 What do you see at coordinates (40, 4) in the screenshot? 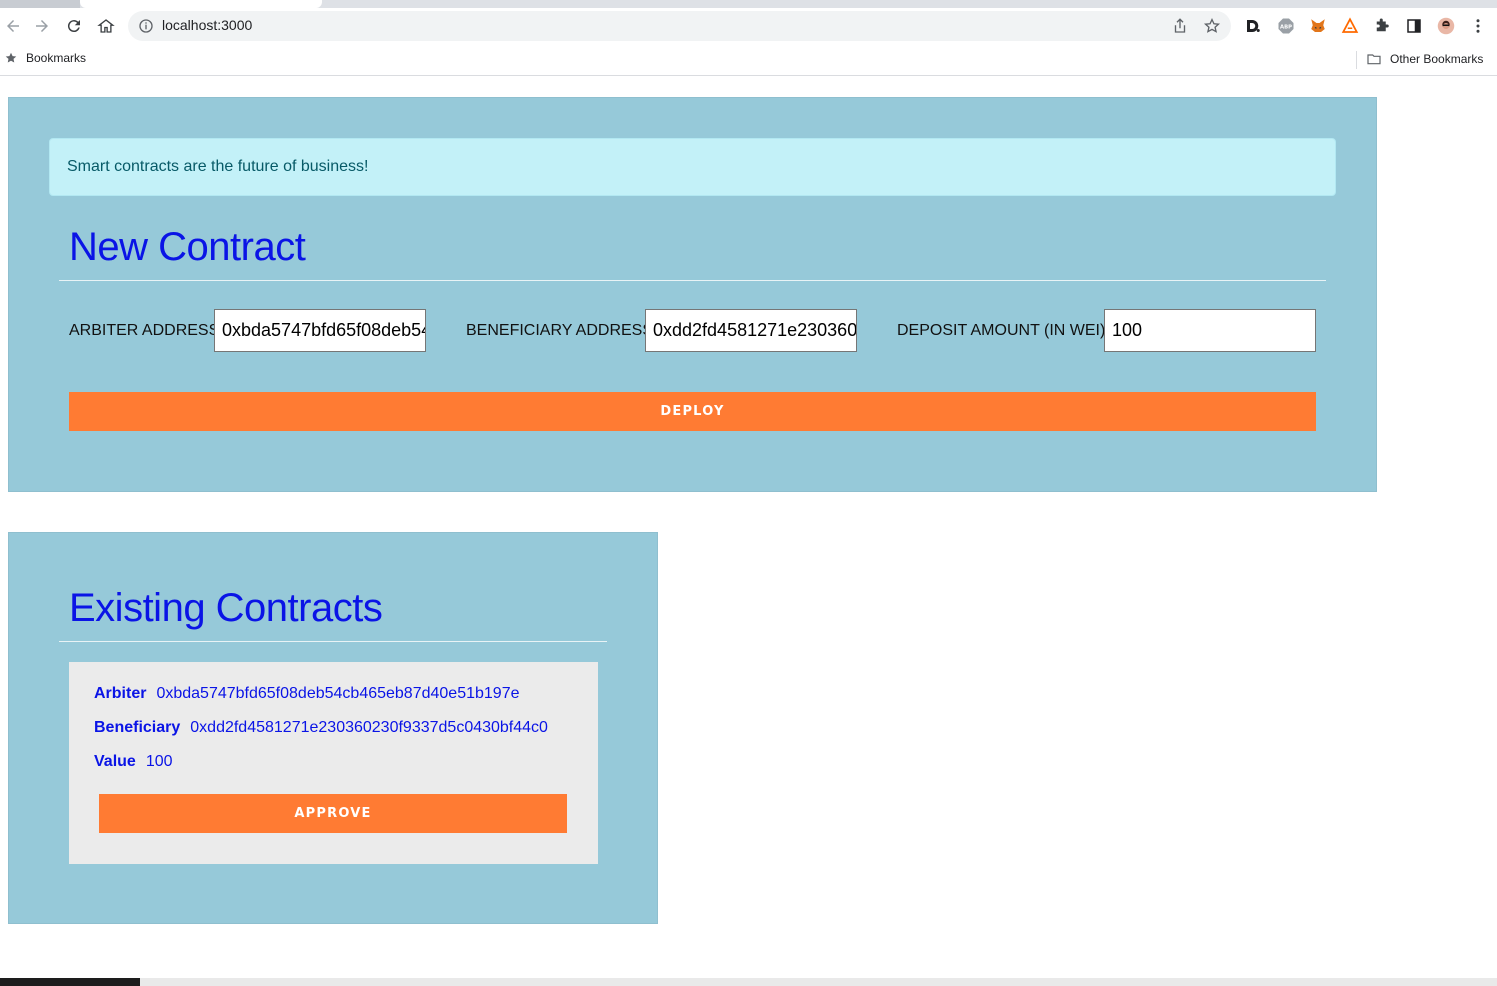
I see `tab-inactive` at bounding box center [40, 4].